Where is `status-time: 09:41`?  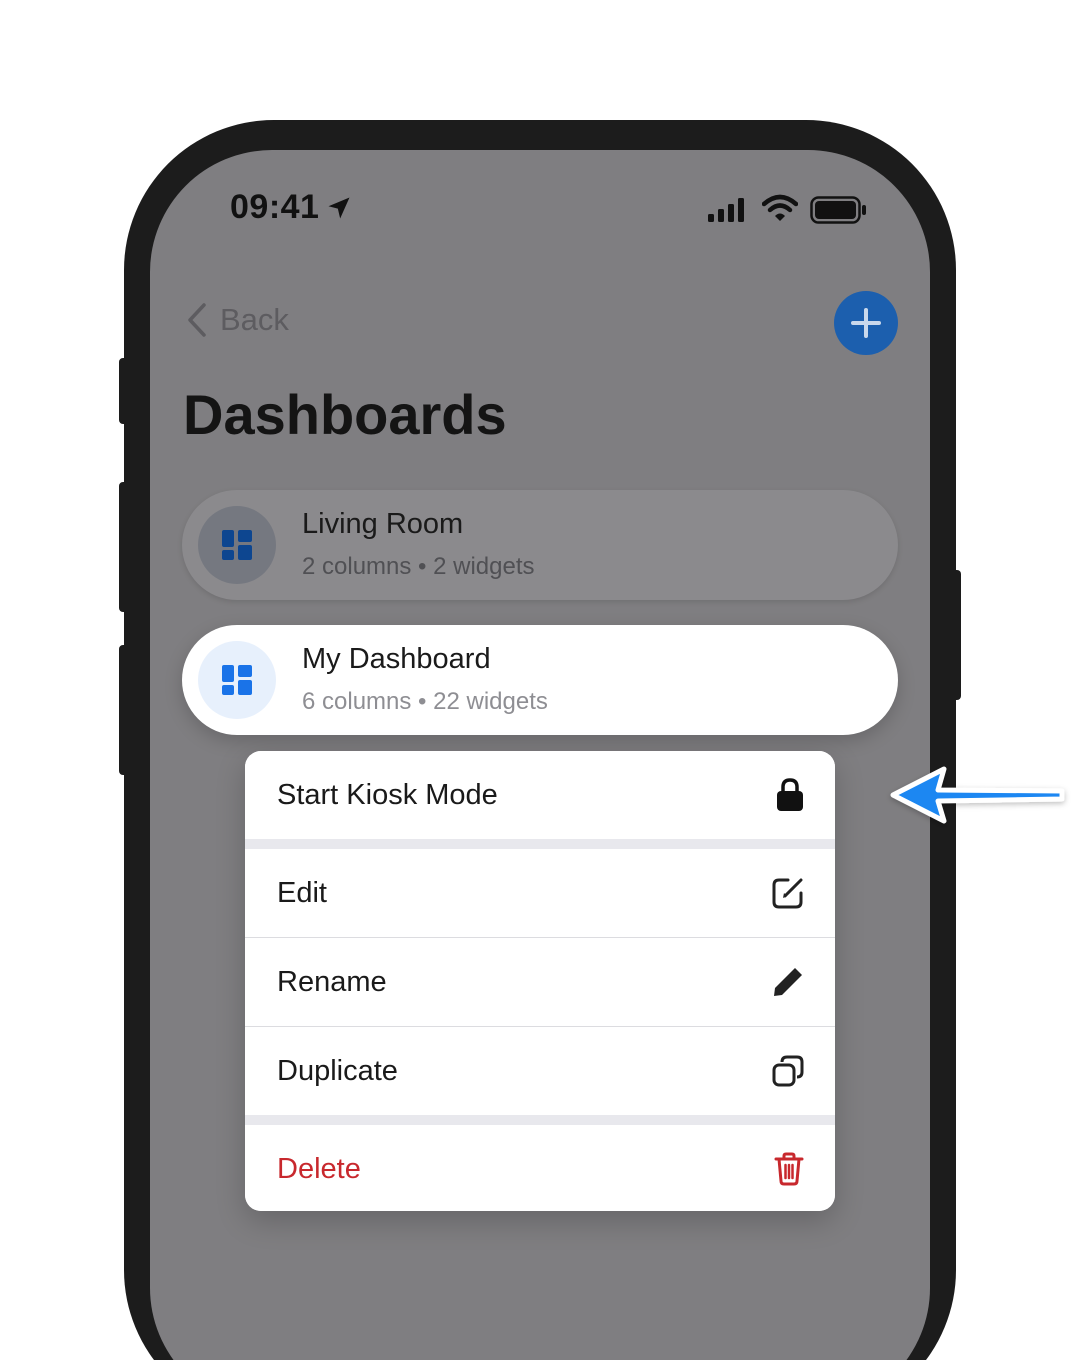
status-time: 09:41 is located at coordinates (275, 207).